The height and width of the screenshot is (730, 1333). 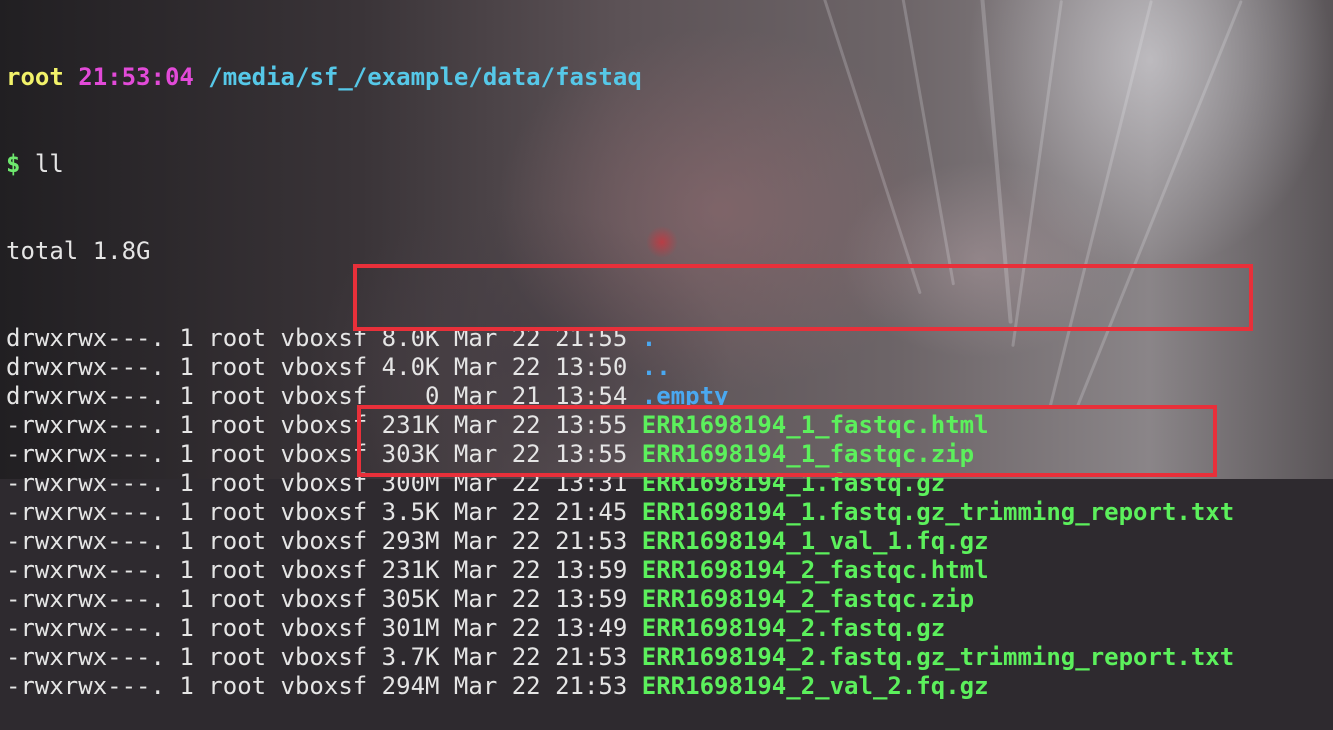 I want to click on prompt-time: 21:53:04, so click(x=136, y=77).